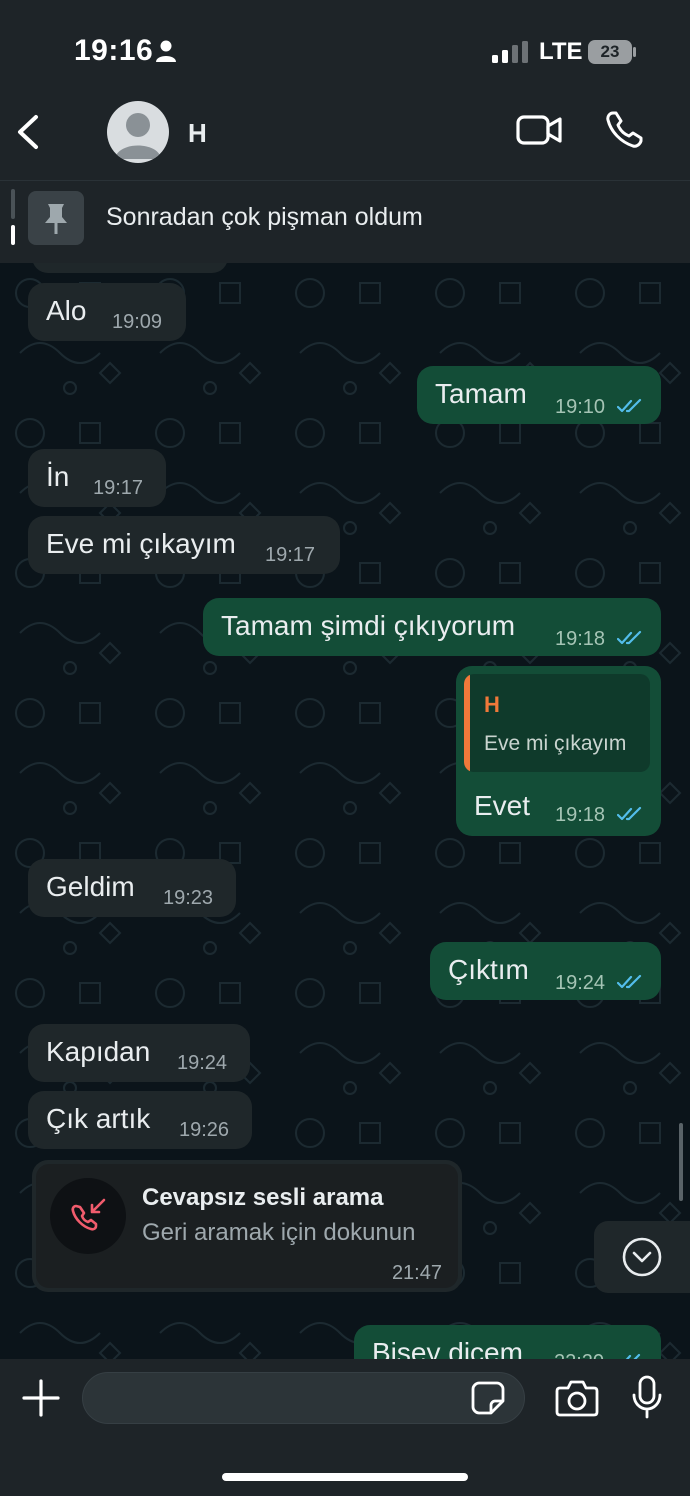 This screenshot has width=690, height=1496. Describe the element at coordinates (647, 1397) in the screenshot. I see `mic-icon` at that location.